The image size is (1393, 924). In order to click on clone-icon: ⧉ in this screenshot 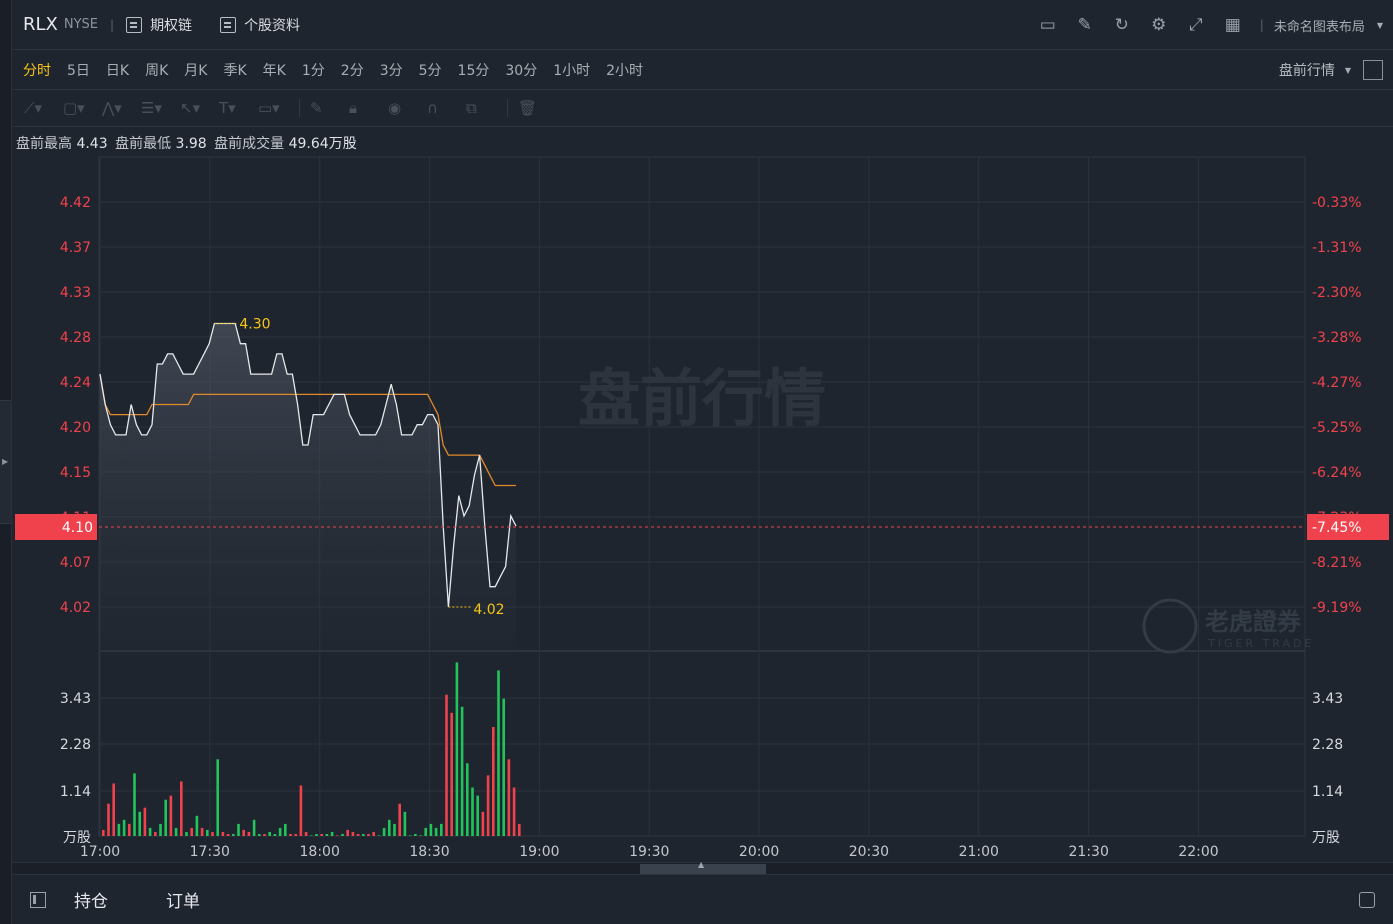, I will do `click(481, 108)`.